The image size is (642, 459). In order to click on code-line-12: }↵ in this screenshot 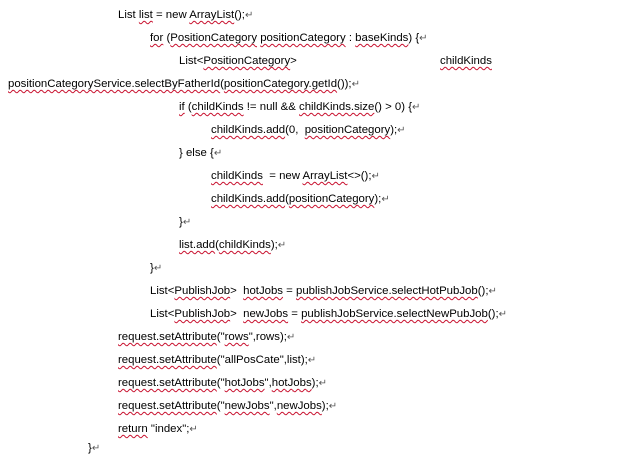, I will do `click(156, 268)`.